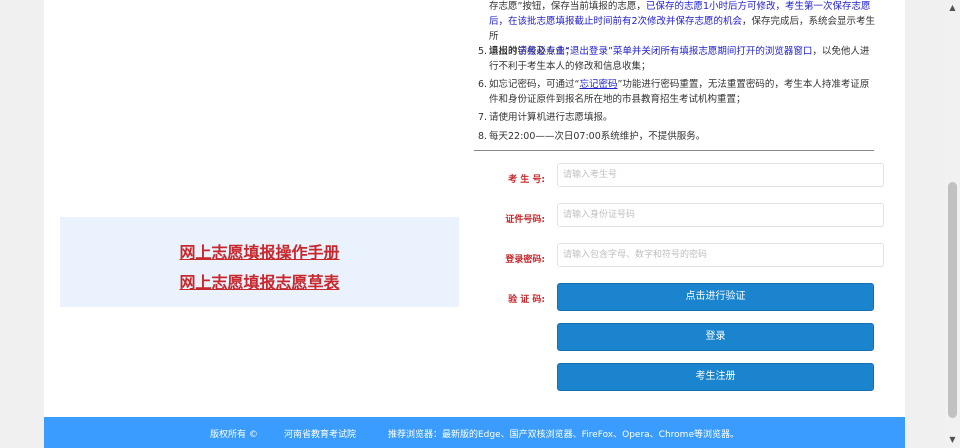 This screenshot has height=448, width=960. Describe the element at coordinates (526, 180) in the screenshot. I see `exam-no-label: 考 生 号:` at that location.